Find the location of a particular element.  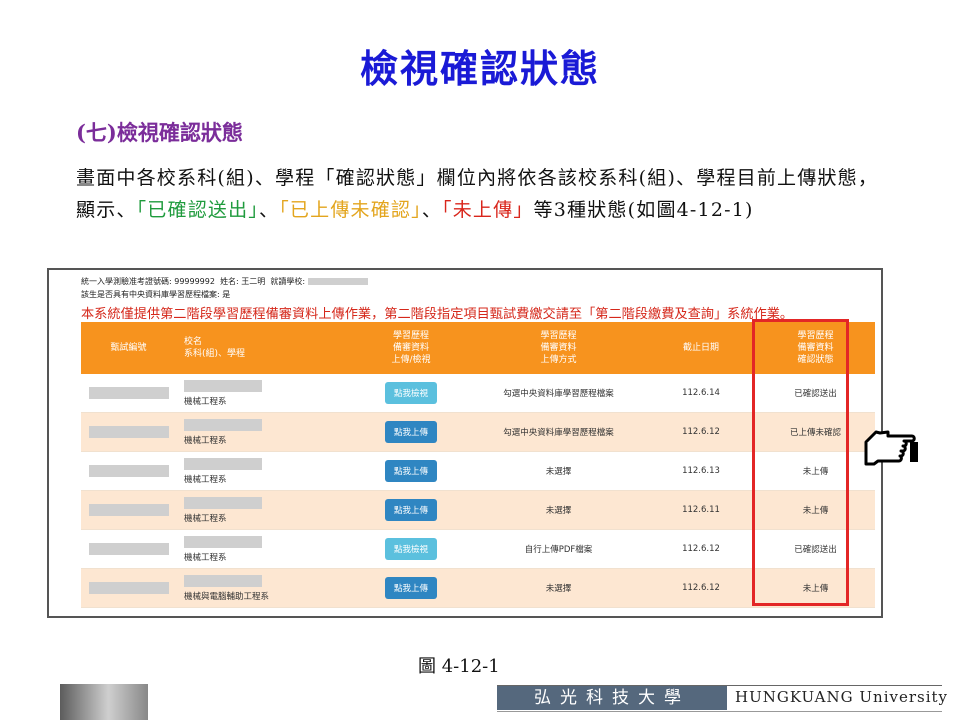

deadline-cell: 112.6.13 is located at coordinates (701, 471).